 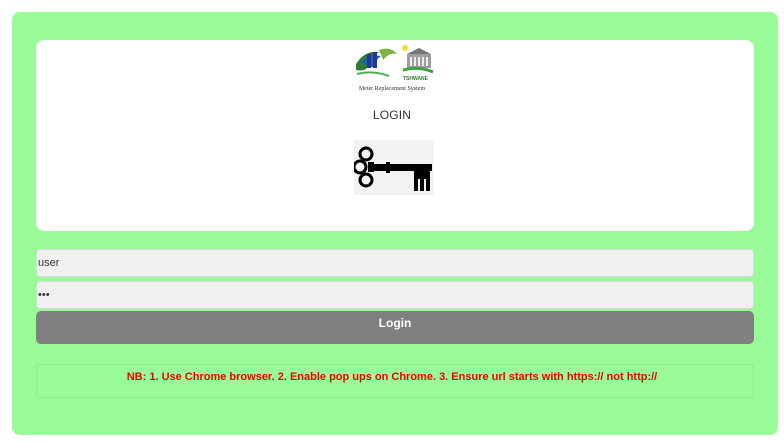 I want to click on login-button: Login, so click(x=395, y=327).